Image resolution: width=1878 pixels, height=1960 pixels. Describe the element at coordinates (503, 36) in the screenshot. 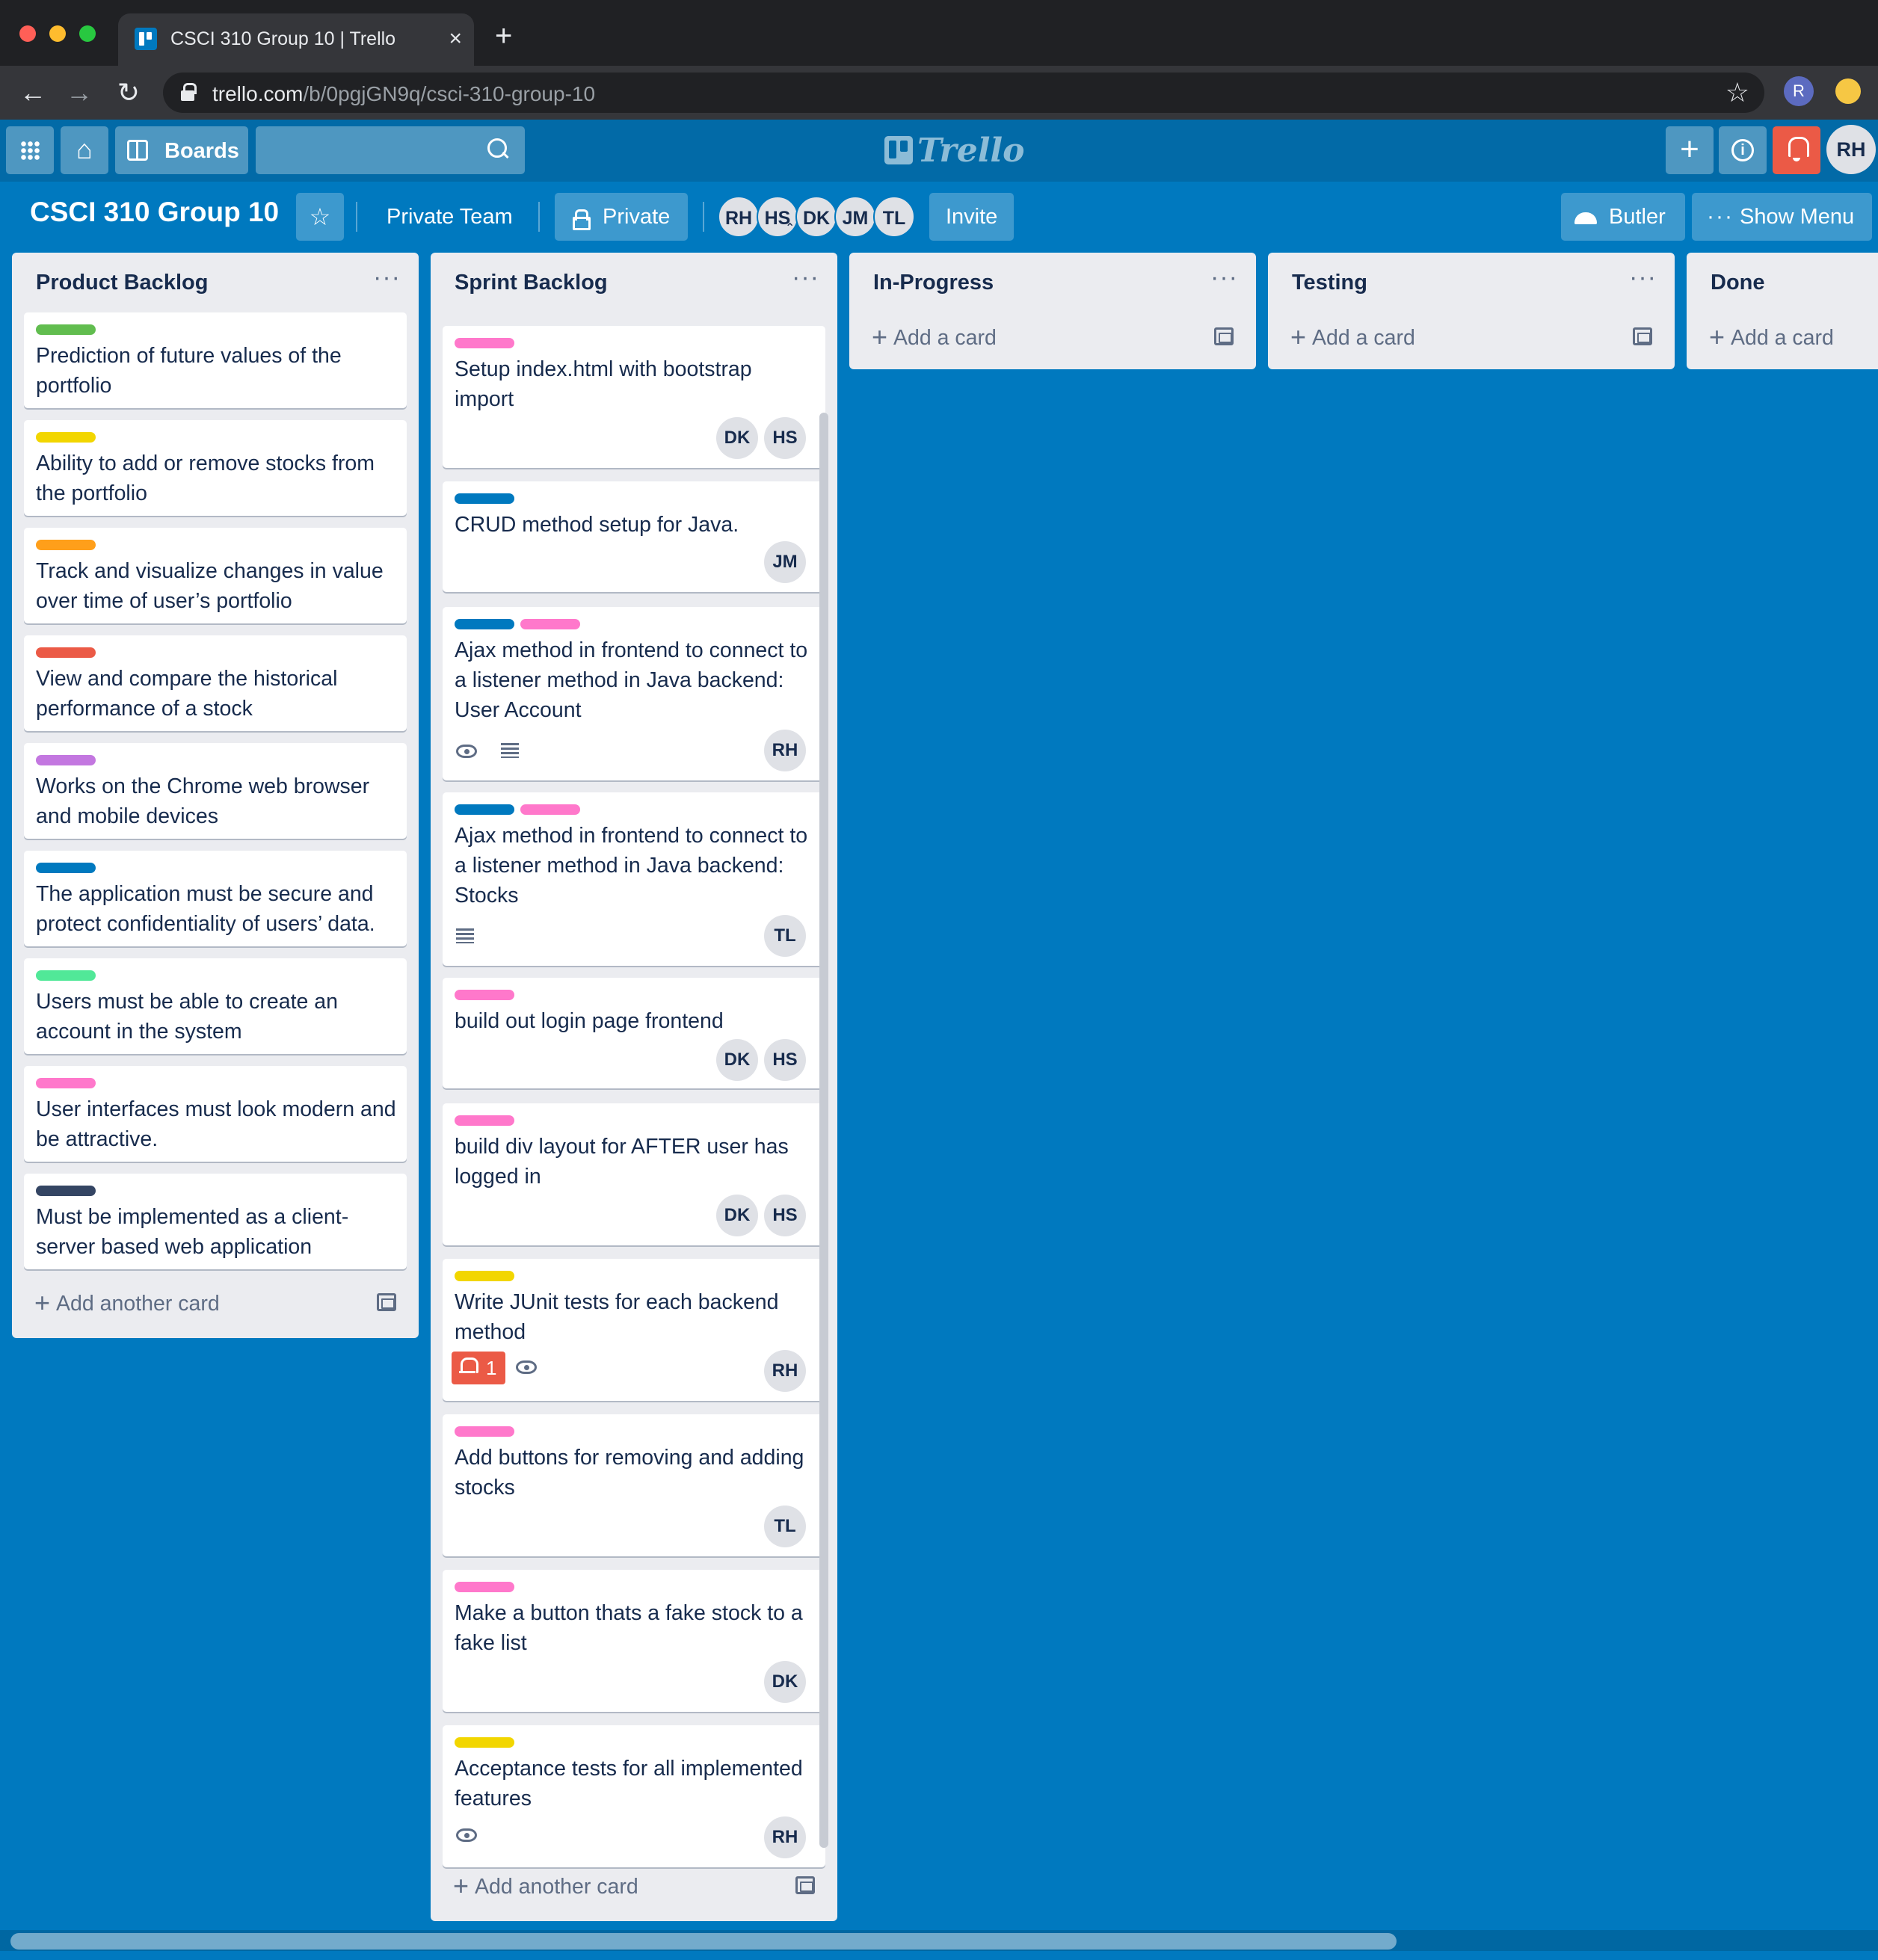

I see `new-tab-button: +` at that location.